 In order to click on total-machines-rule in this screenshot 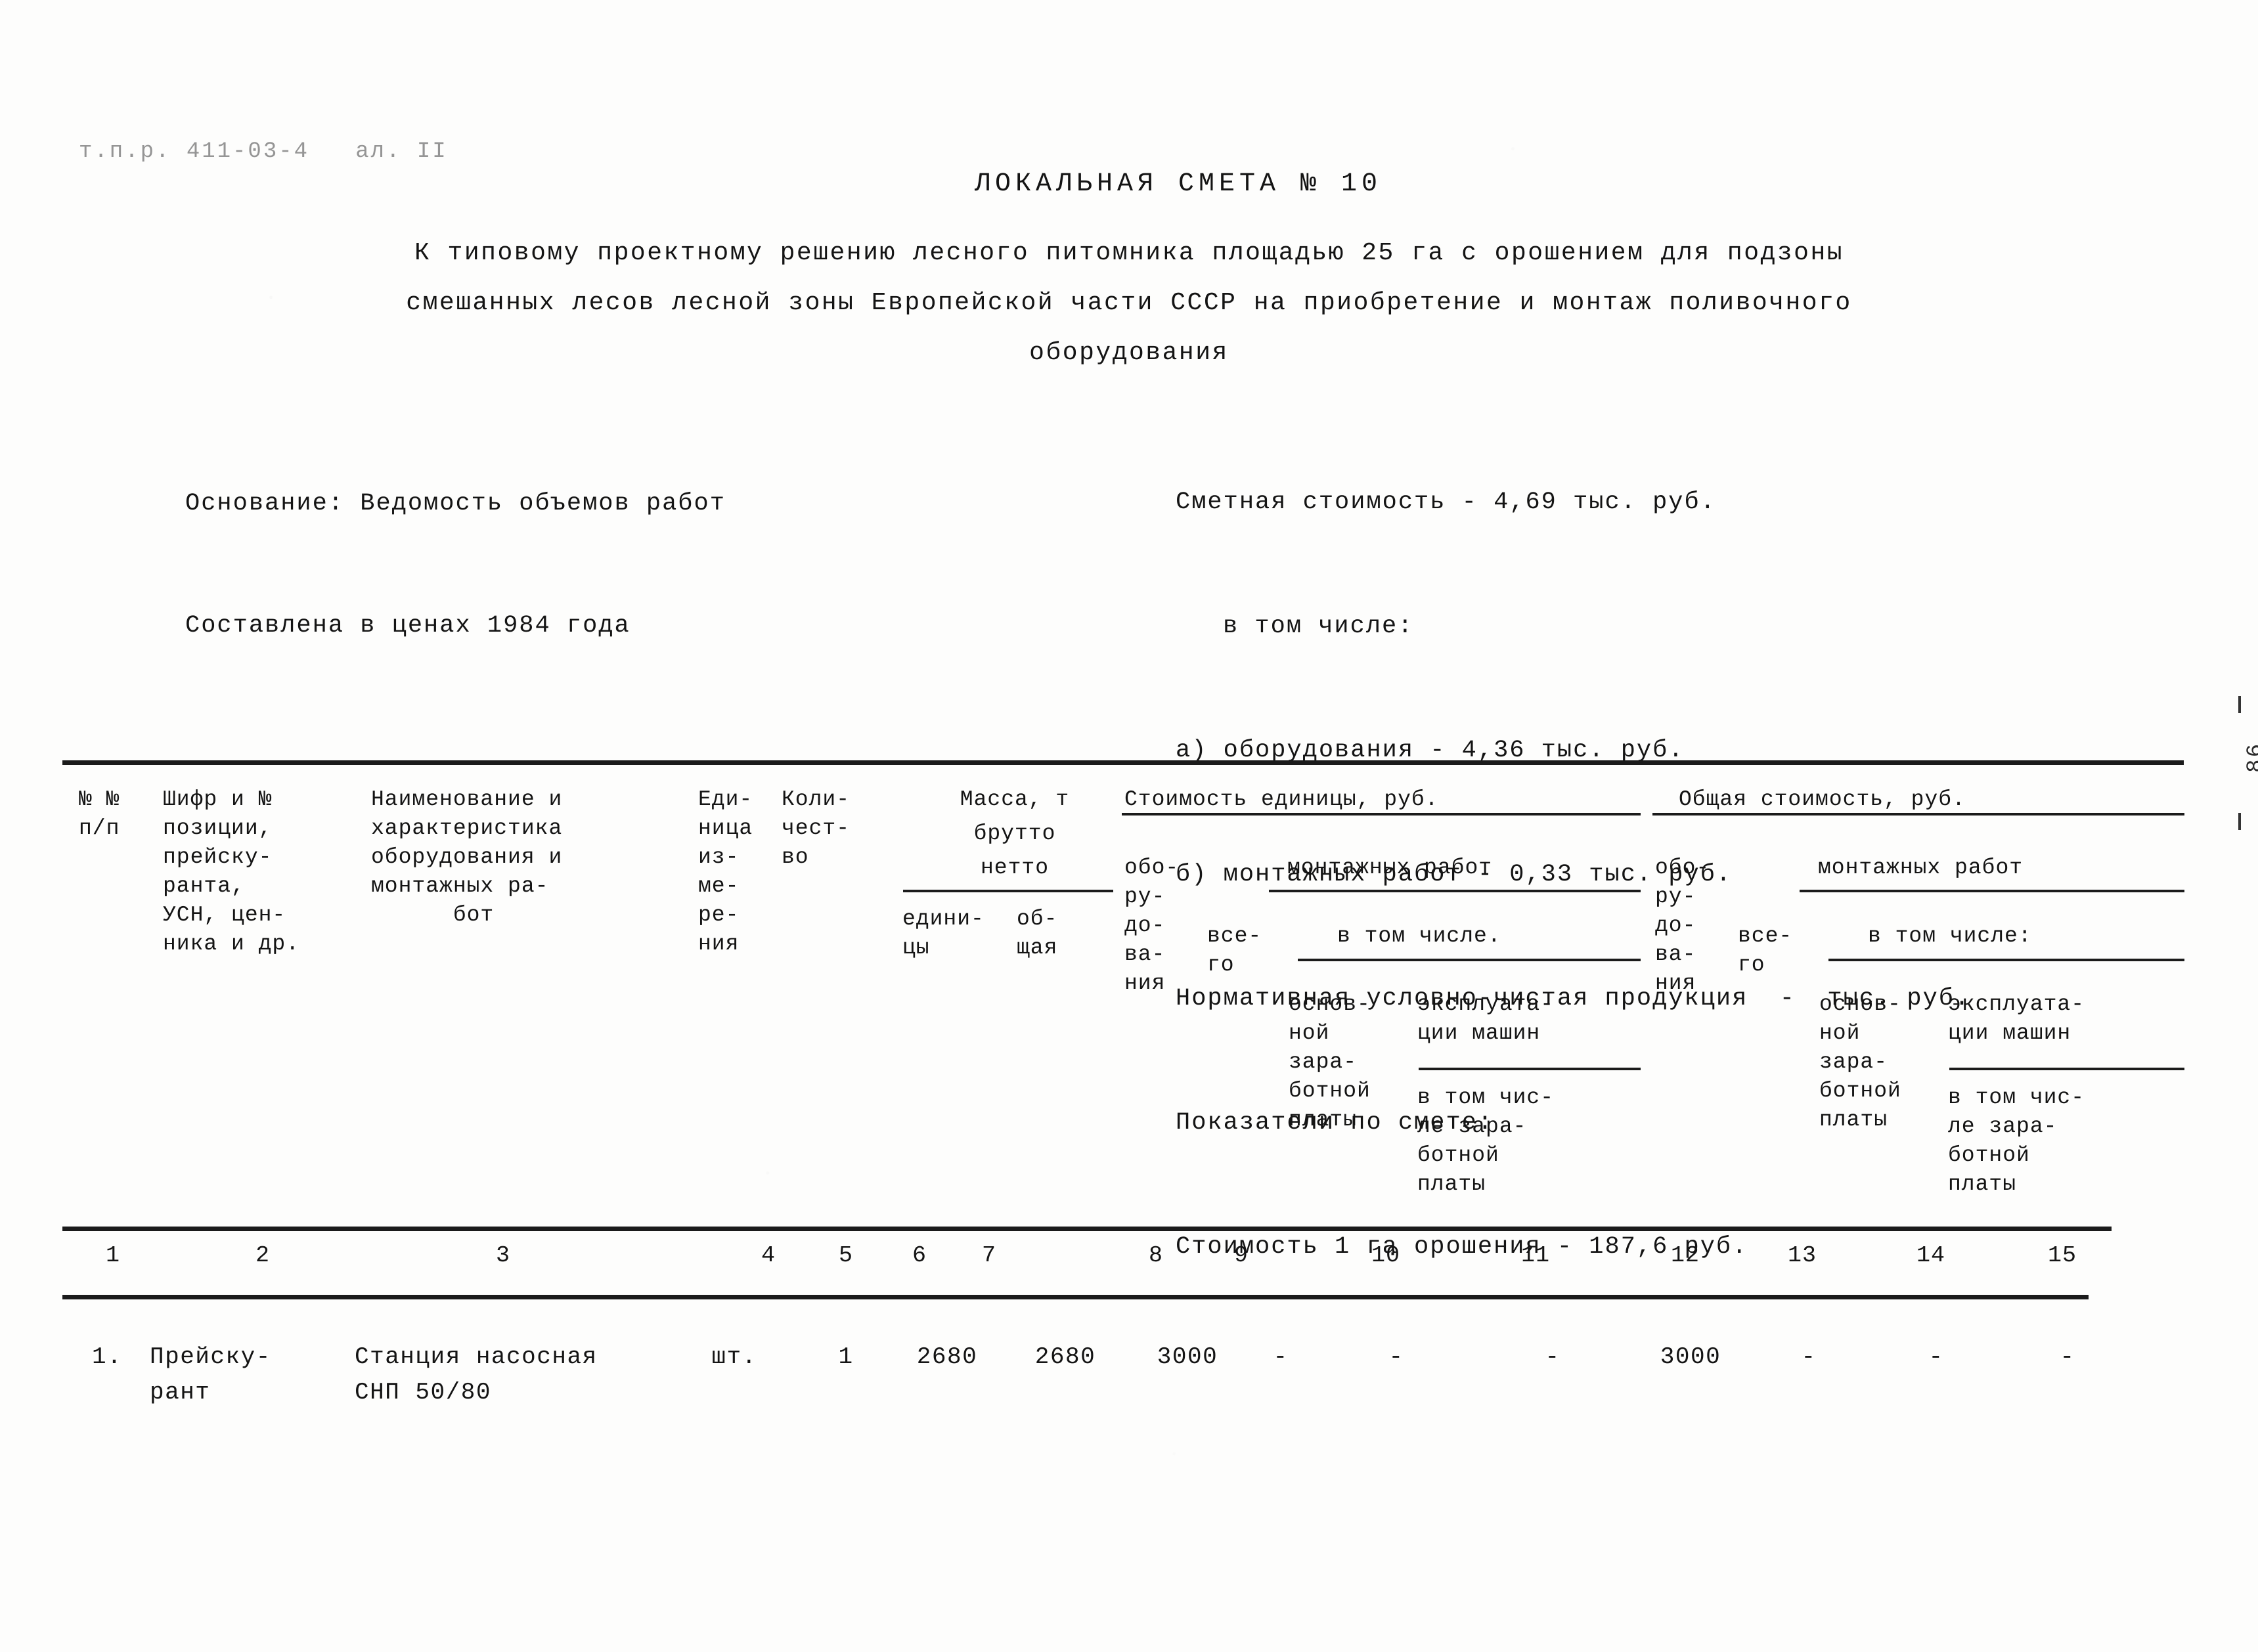, I will do `click(2066, 1069)`.